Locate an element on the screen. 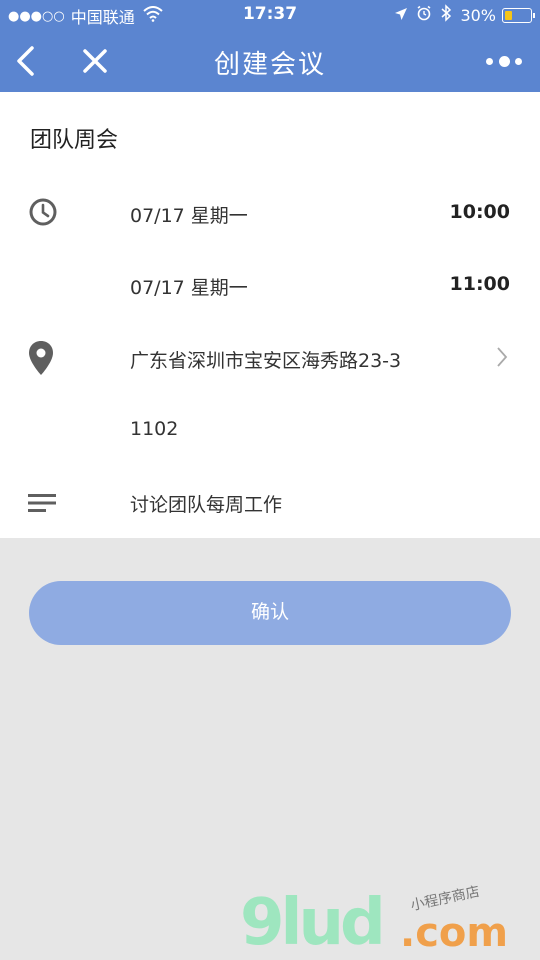 Image resolution: width=540 pixels, height=960 pixels. watermark-logo: 9lud .com 小程序商店 is located at coordinates (390, 920).